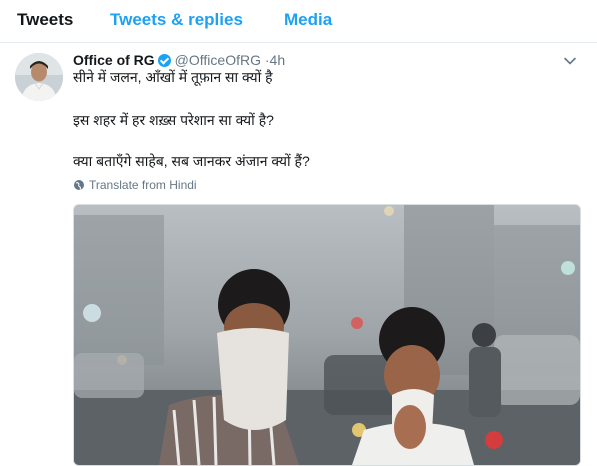 This screenshot has width=597, height=466. I want to click on translate-link: Translate from Hindi, so click(135, 185).